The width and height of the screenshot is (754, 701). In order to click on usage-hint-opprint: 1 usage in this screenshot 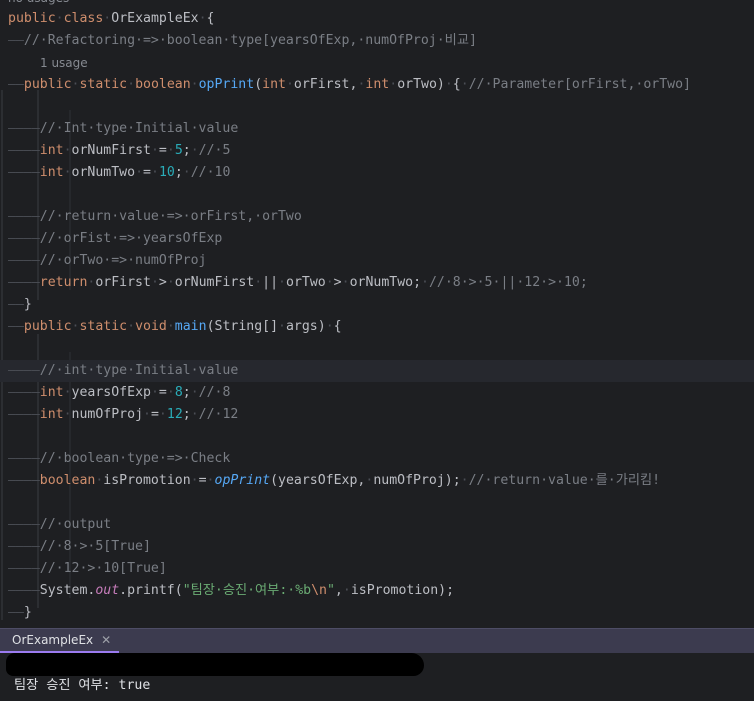, I will do `click(64, 63)`.